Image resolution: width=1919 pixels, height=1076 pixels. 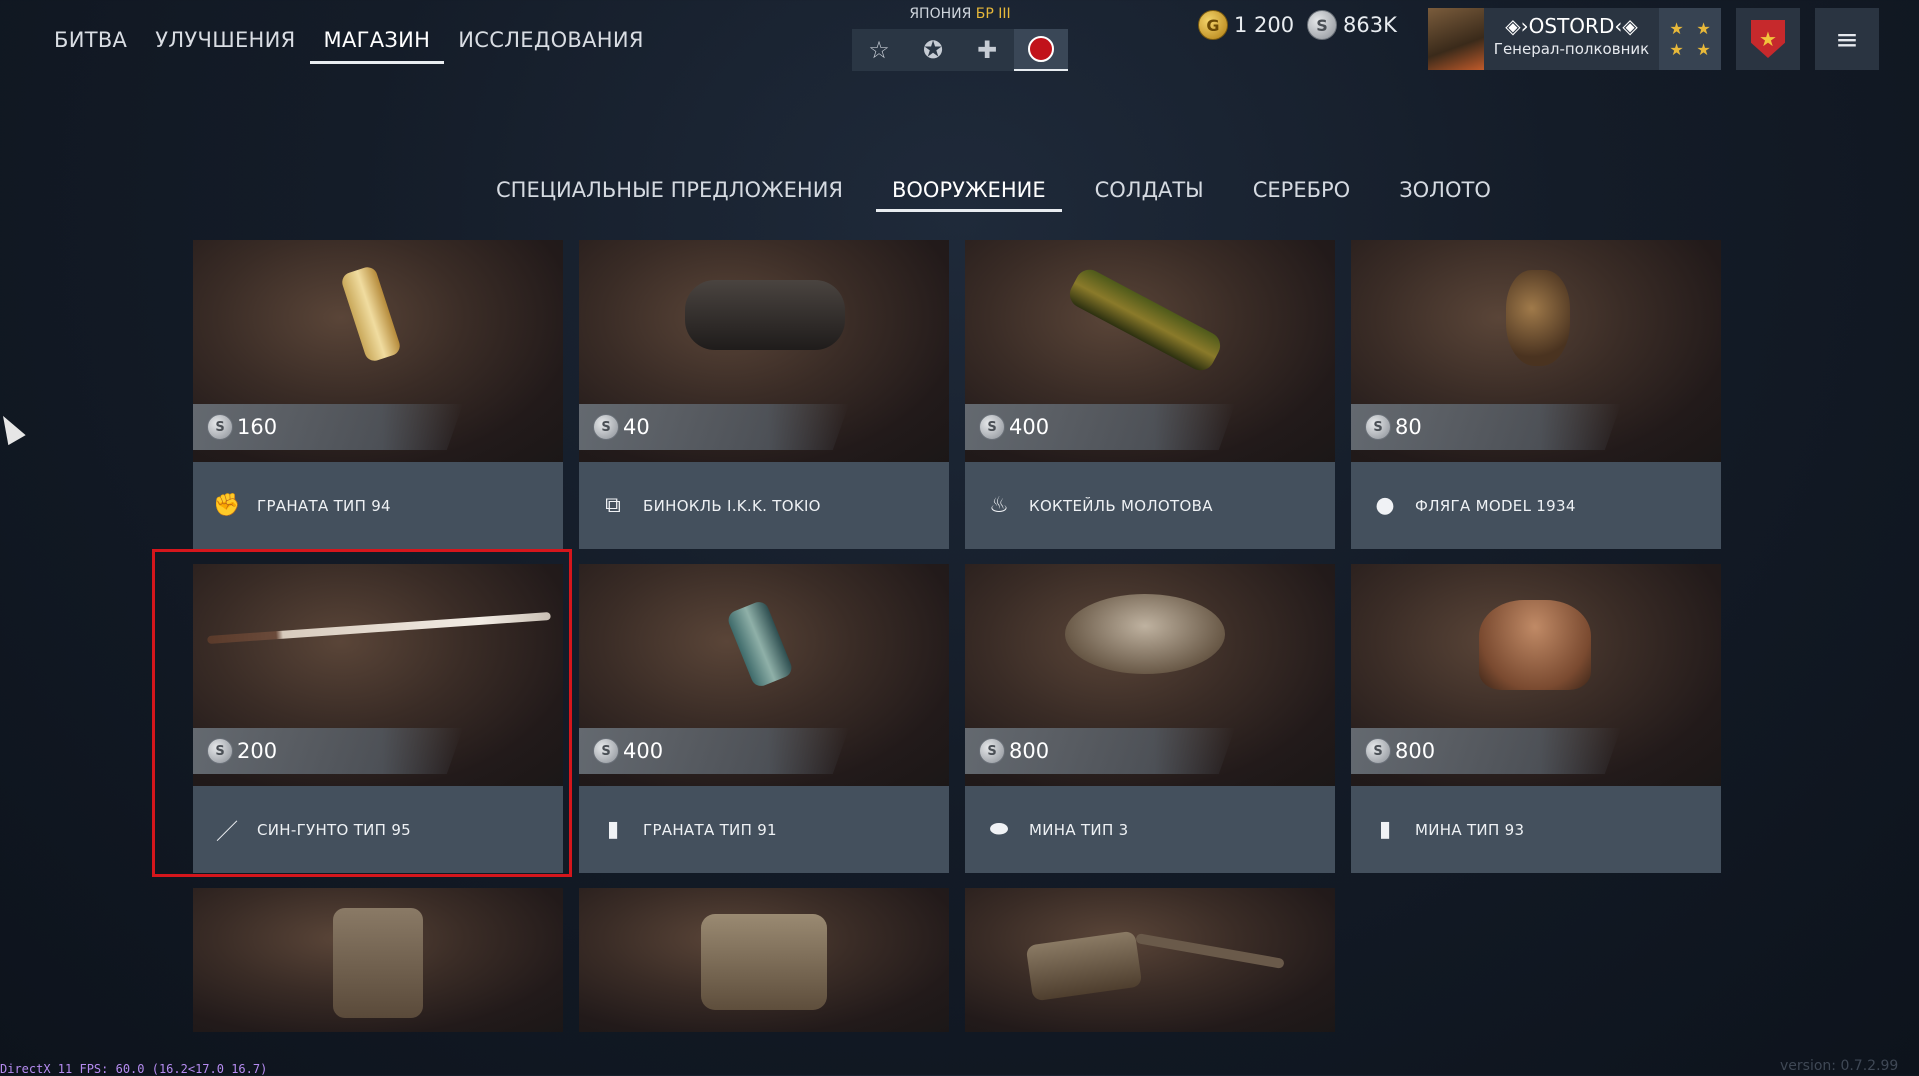 What do you see at coordinates (134, 1069) in the screenshot?
I see `fps-counter: DirectX 11 FPS: 60.0 (16.2<17.0 16.7)` at bounding box center [134, 1069].